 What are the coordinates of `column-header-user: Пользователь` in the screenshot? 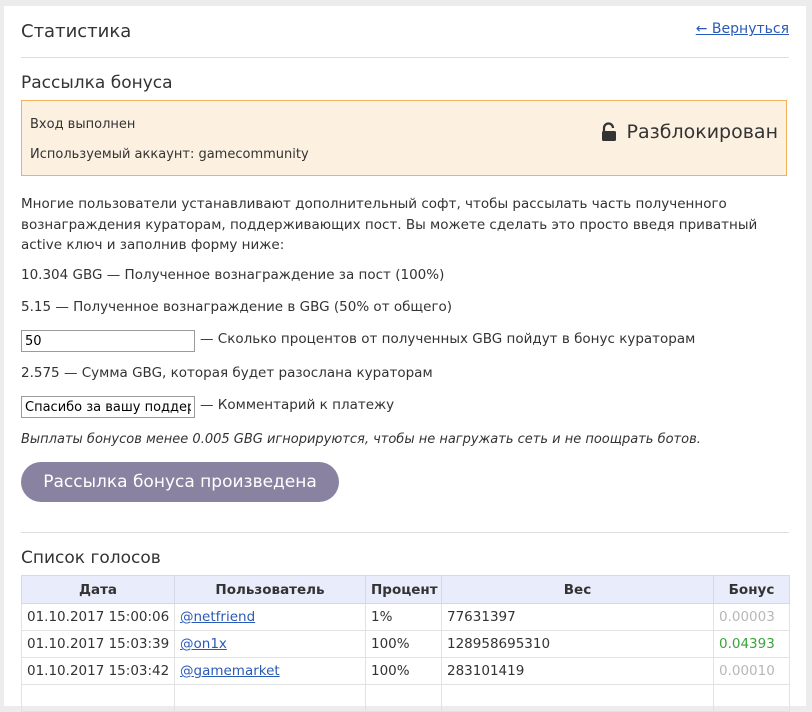 It's located at (270, 589).